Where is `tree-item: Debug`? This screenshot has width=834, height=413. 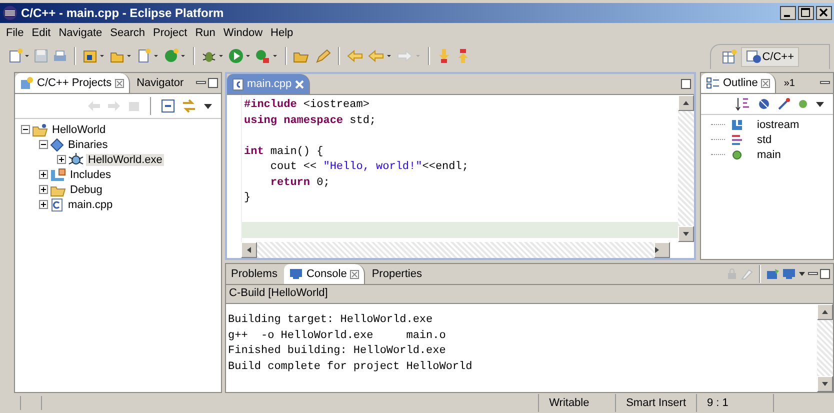 tree-item: Debug is located at coordinates (86, 190).